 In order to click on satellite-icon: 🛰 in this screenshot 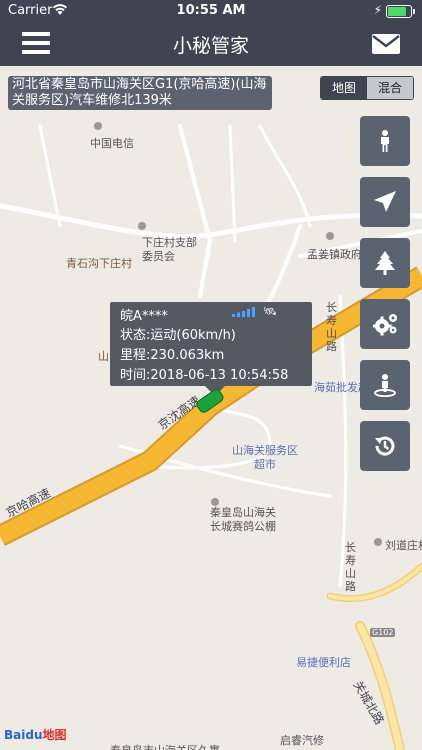, I will do `click(270, 311)`.